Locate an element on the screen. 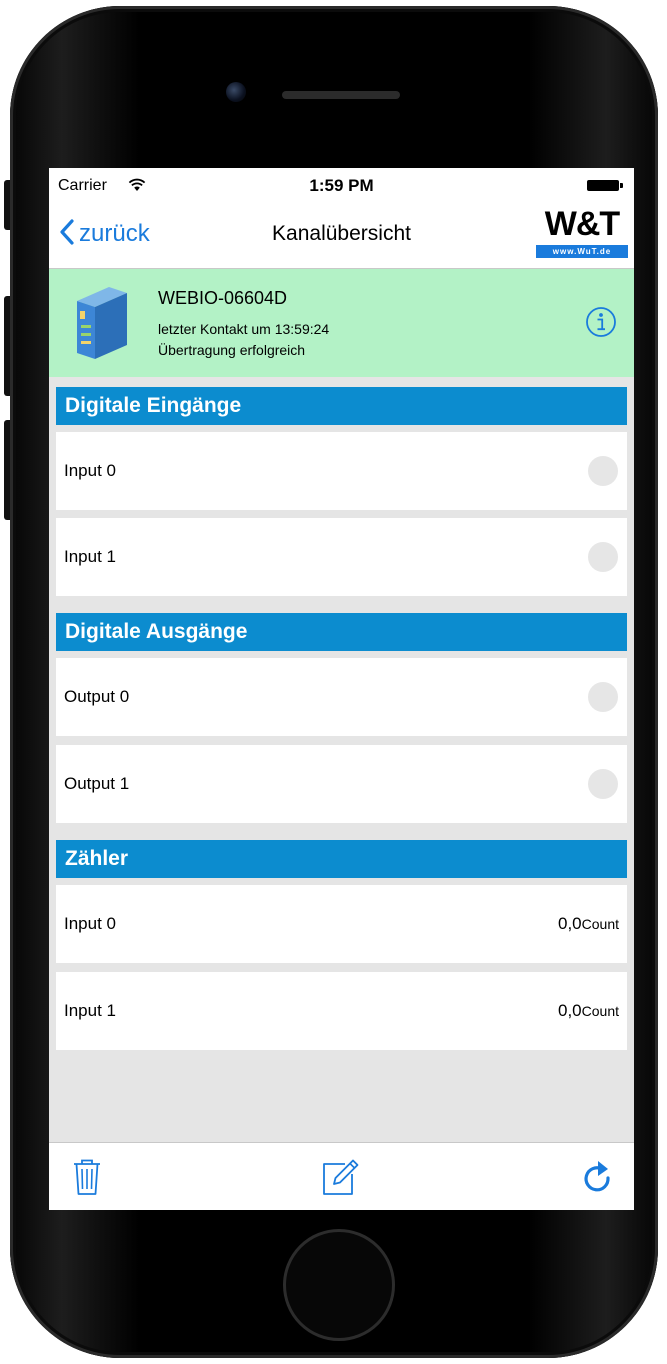 Image resolution: width=667 pixels, height=1364 pixels. navigation-bar: zurück Kanalübersicht W&T www.WuT.de is located at coordinates (341, 235).